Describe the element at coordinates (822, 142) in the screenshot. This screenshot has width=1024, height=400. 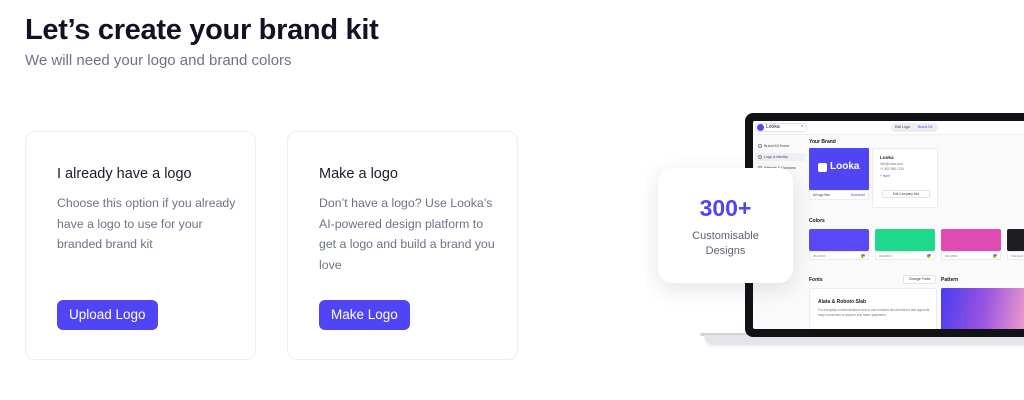
I see `preview-your-brand-heading: Your Brand` at that location.